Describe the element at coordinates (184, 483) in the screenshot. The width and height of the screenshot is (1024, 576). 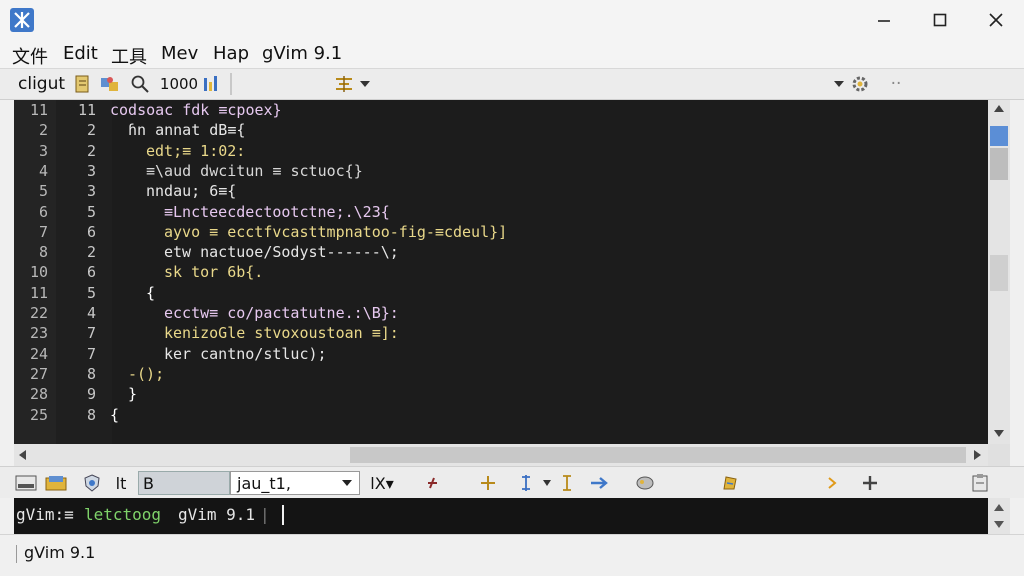
I see `buffer-field: B` at that location.